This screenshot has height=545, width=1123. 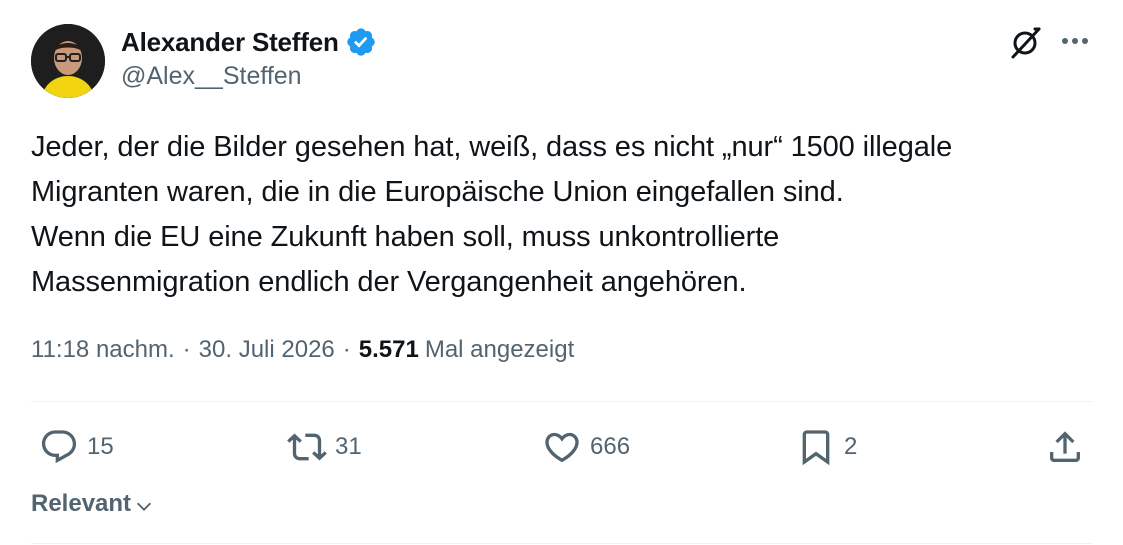 I want to click on share-icon, so click(x=1065, y=446).